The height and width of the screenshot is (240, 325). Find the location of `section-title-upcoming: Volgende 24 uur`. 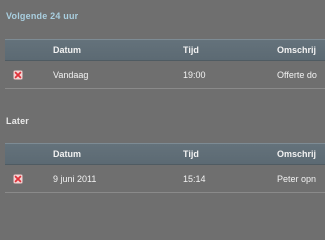

section-title-upcoming: Volgende 24 uur is located at coordinates (42, 16).